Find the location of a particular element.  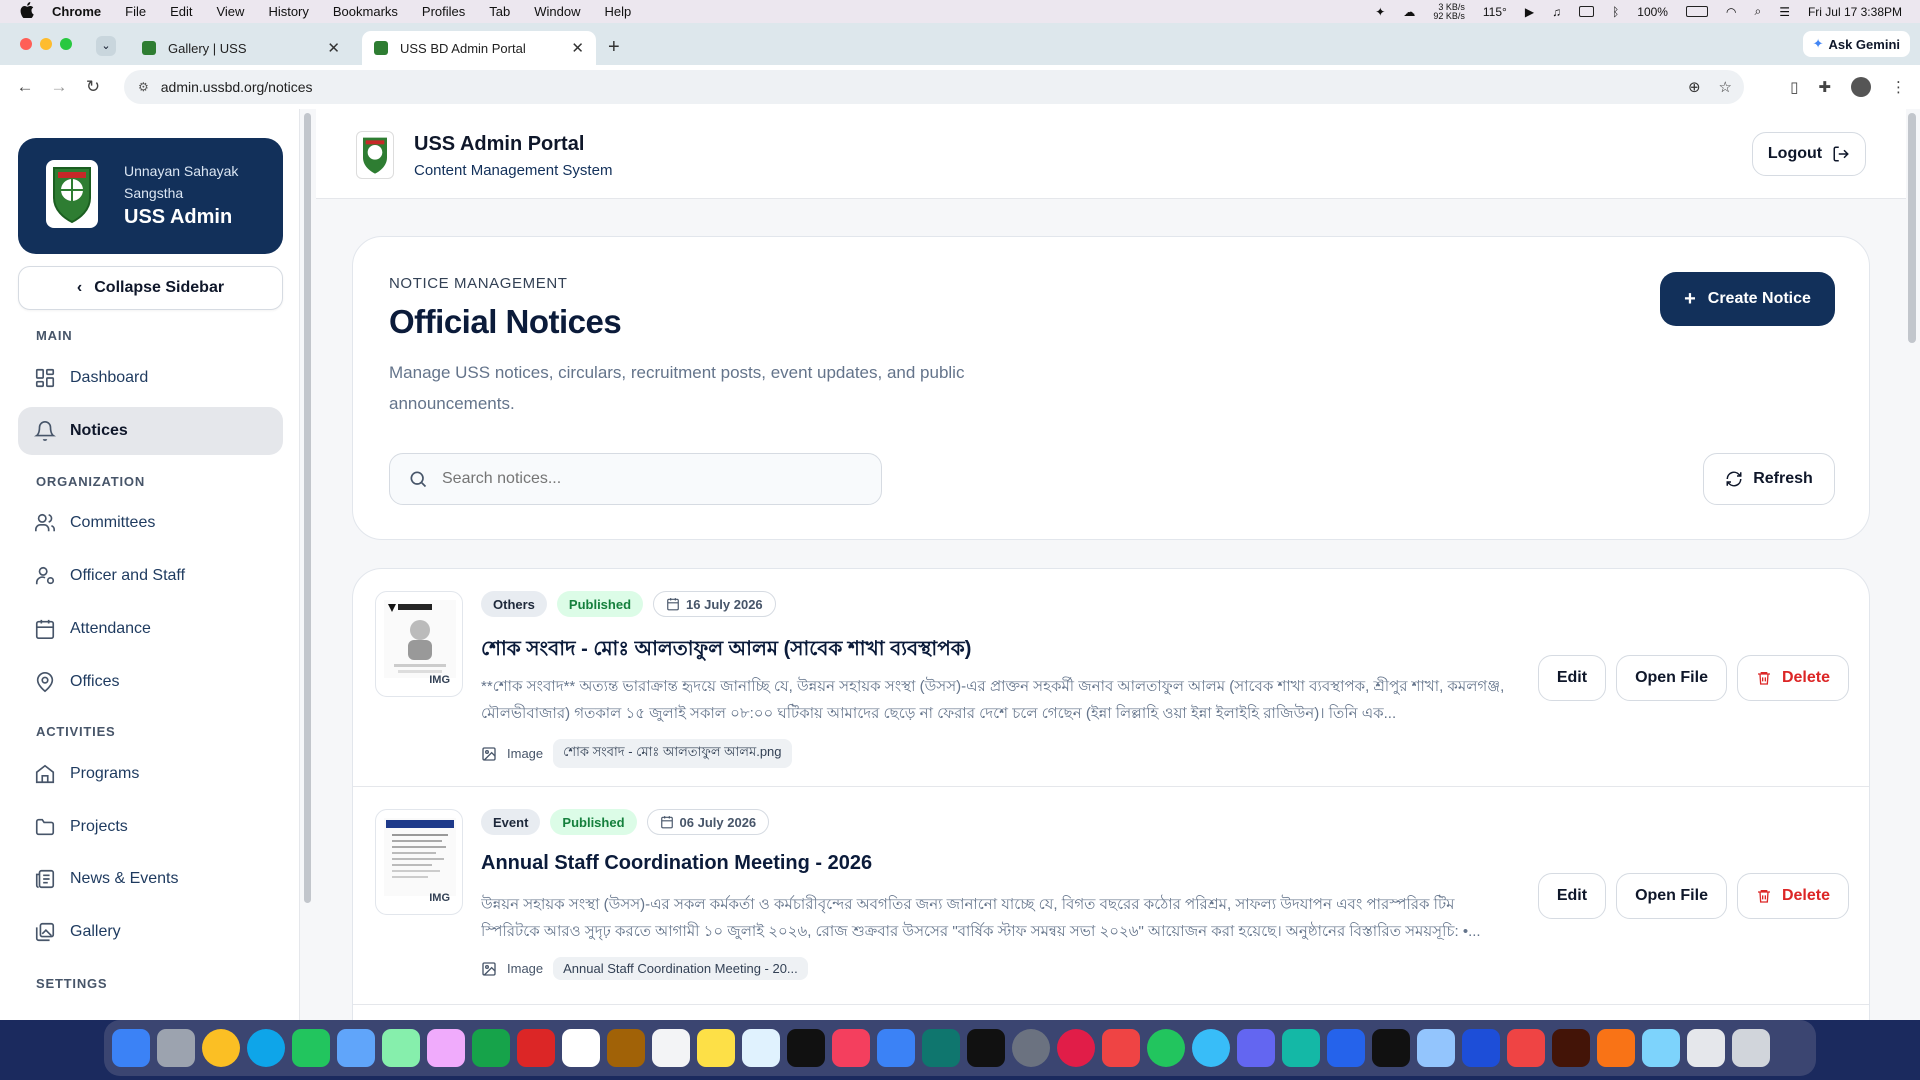

app-store-icon is located at coordinates (896, 1048).